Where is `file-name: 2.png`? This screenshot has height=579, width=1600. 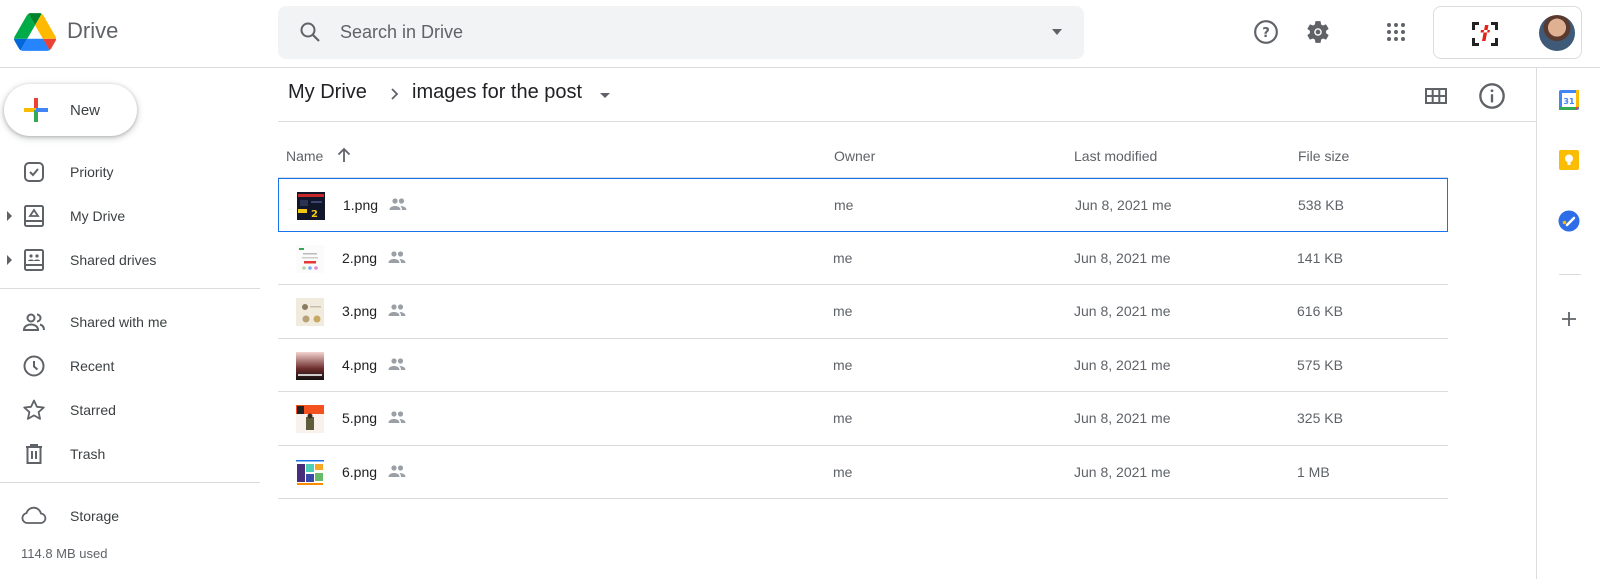 file-name: 2.png is located at coordinates (360, 257).